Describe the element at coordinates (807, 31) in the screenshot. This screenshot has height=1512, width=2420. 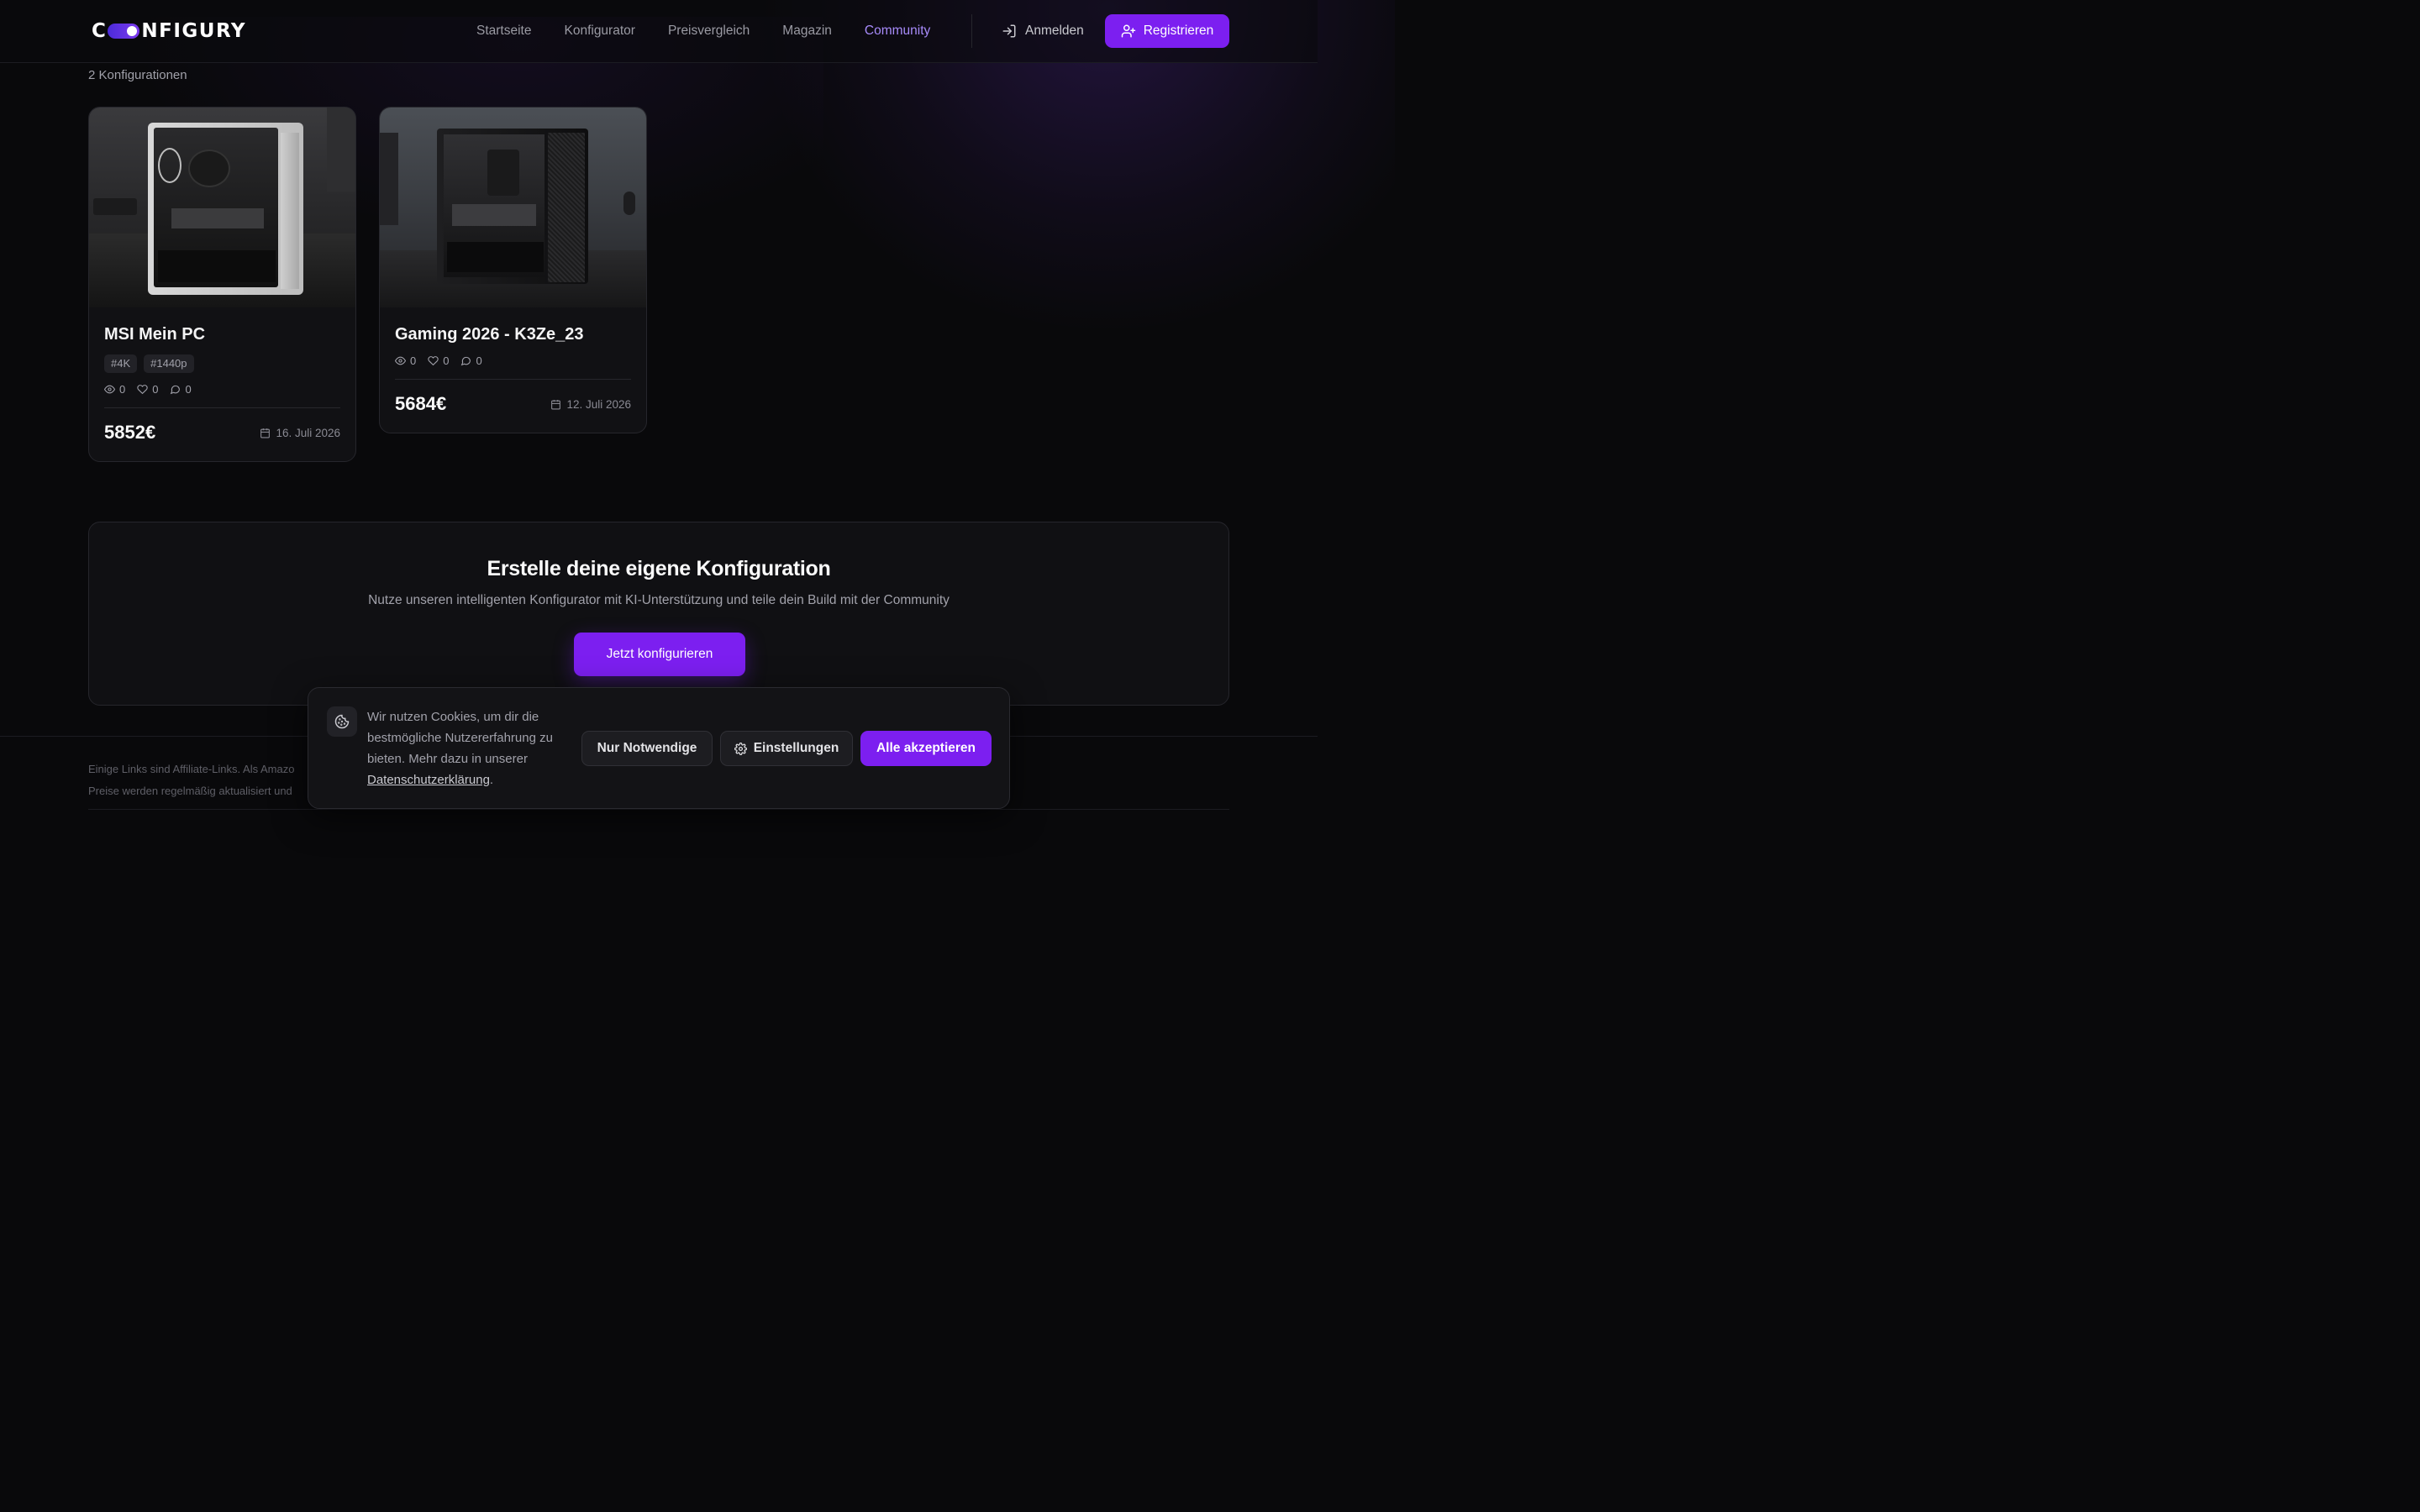
I see `nav-magazin: Magazin` at that location.